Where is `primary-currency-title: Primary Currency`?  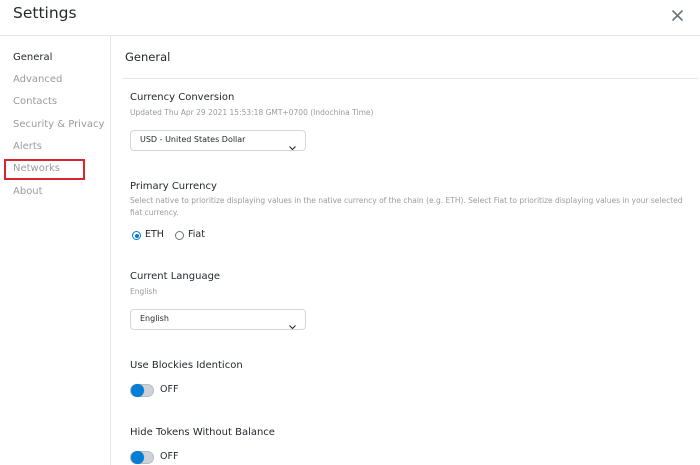 primary-currency-title: Primary Currency is located at coordinates (173, 186).